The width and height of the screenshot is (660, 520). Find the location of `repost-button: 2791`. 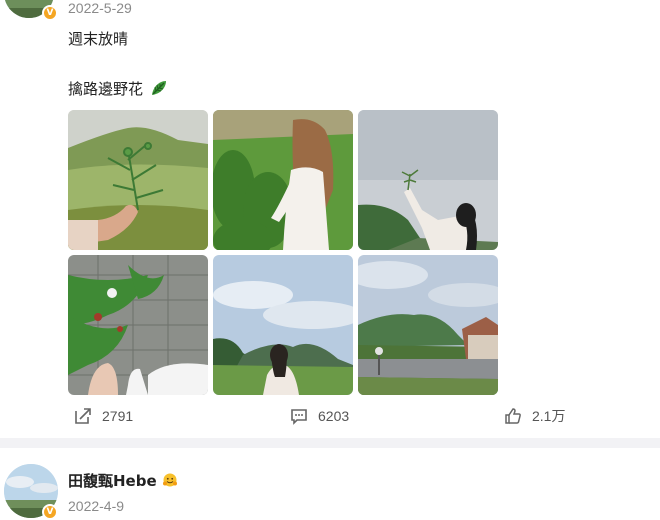

repost-button: 2791 is located at coordinates (103, 416).